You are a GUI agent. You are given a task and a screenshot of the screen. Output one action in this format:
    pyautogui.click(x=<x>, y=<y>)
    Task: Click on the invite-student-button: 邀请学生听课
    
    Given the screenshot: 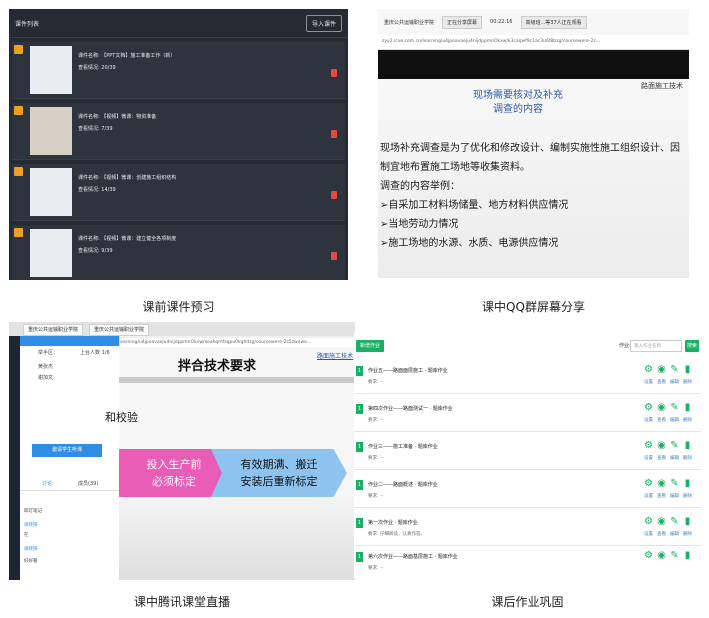 What is the action you would take?
    pyautogui.click(x=67, y=450)
    